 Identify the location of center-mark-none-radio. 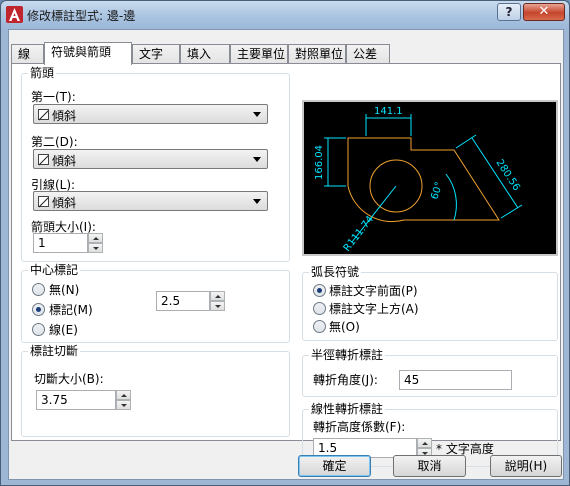
(38, 289).